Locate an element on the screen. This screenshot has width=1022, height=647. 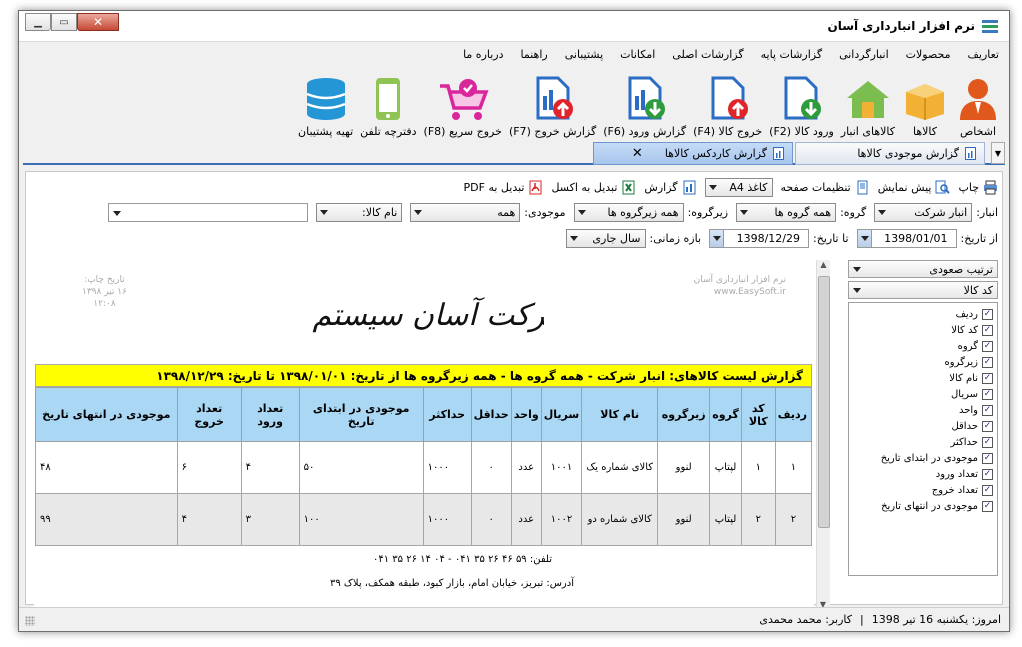
column-checkbox: ✓ نام کالا is located at coordinates (923, 378).